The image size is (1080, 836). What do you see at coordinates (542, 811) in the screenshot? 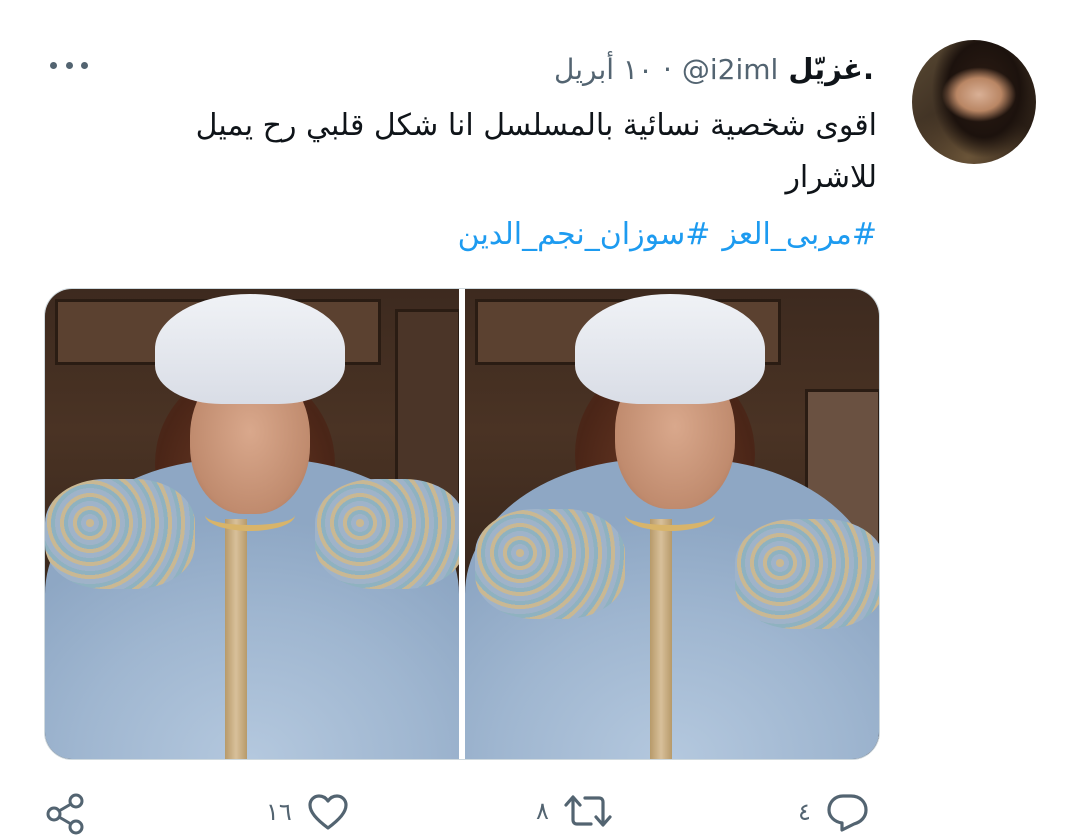
I see `retweet-count: ٨` at bounding box center [542, 811].